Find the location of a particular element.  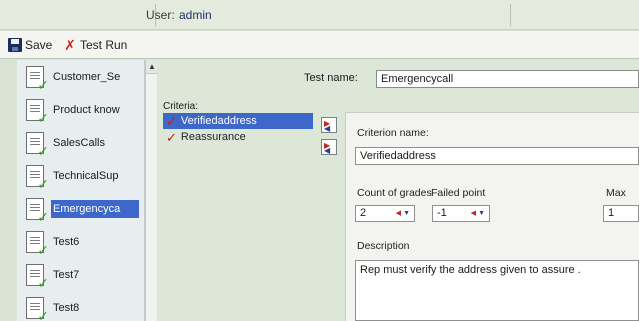

test-list-item-label: Product know is located at coordinates (86, 110).